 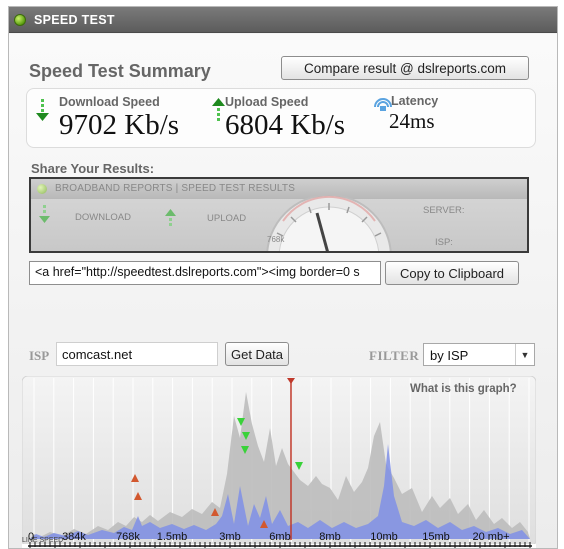 What do you see at coordinates (109, 102) in the screenshot?
I see `download-label: Download Speed` at bounding box center [109, 102].